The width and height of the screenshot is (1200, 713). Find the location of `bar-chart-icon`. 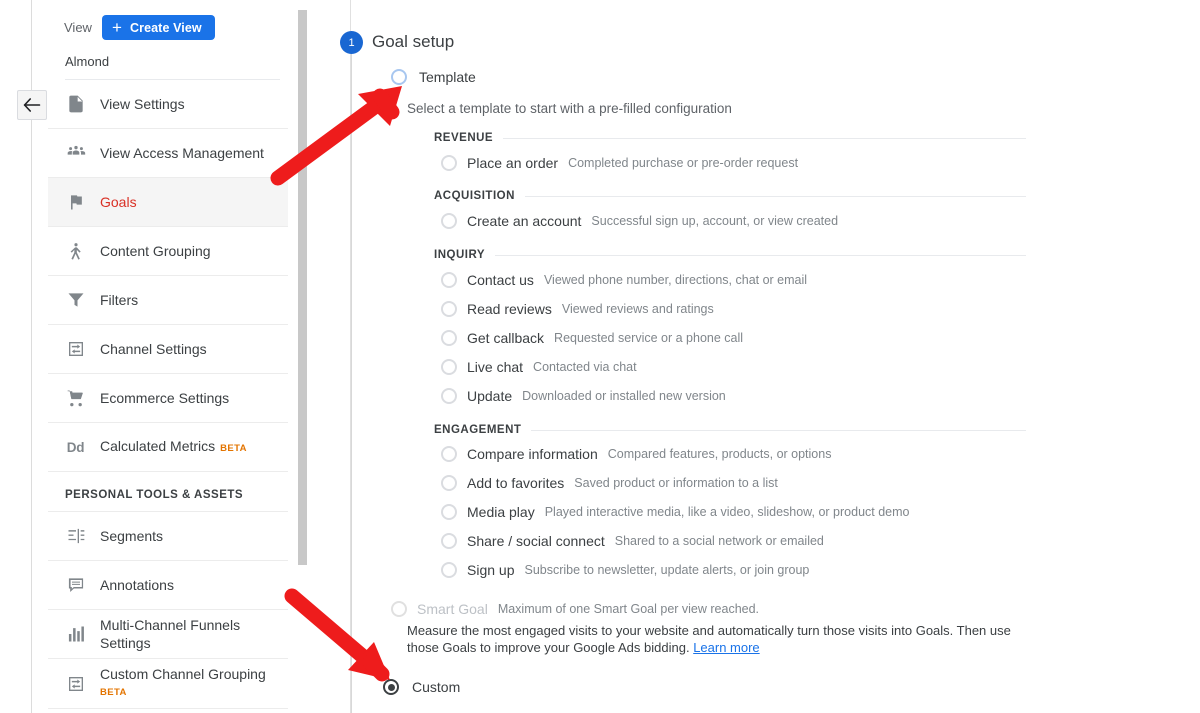

bar-chart-icon is located at coordinates (75, 634).